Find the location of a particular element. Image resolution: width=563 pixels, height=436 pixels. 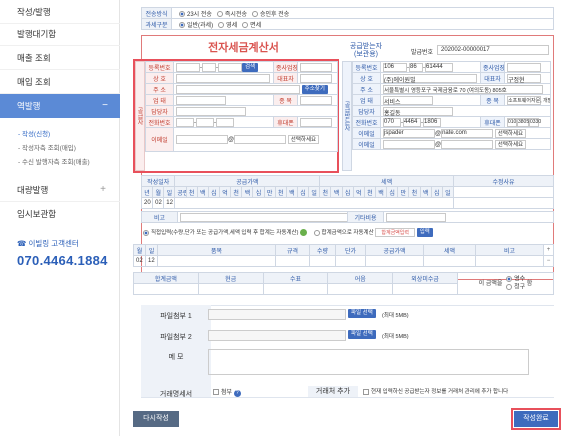

note-label: 비고 is located at coordinates (159, 217).